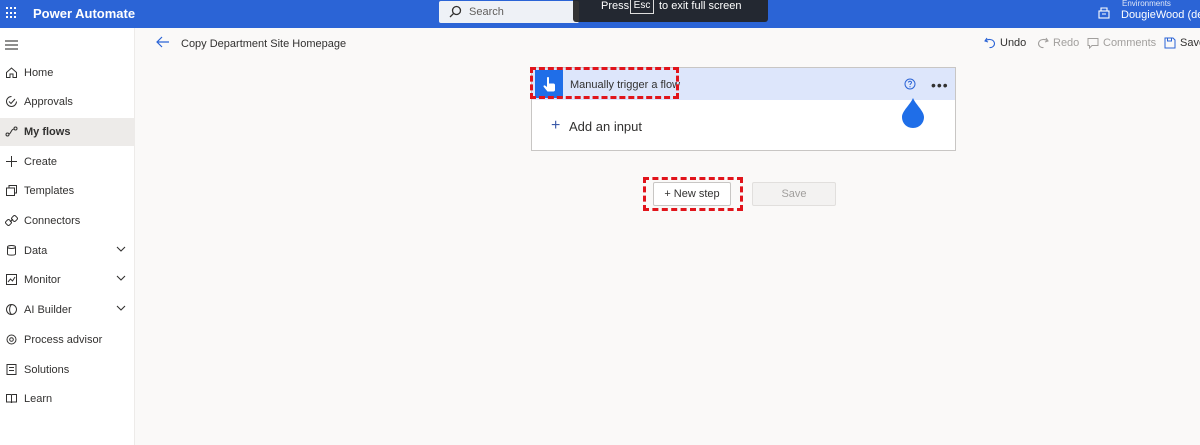 The width and height of the screenshot is (1200, 445). I want to click on sidebar-item-process-advisor: Process advisor, so click(67, 340).